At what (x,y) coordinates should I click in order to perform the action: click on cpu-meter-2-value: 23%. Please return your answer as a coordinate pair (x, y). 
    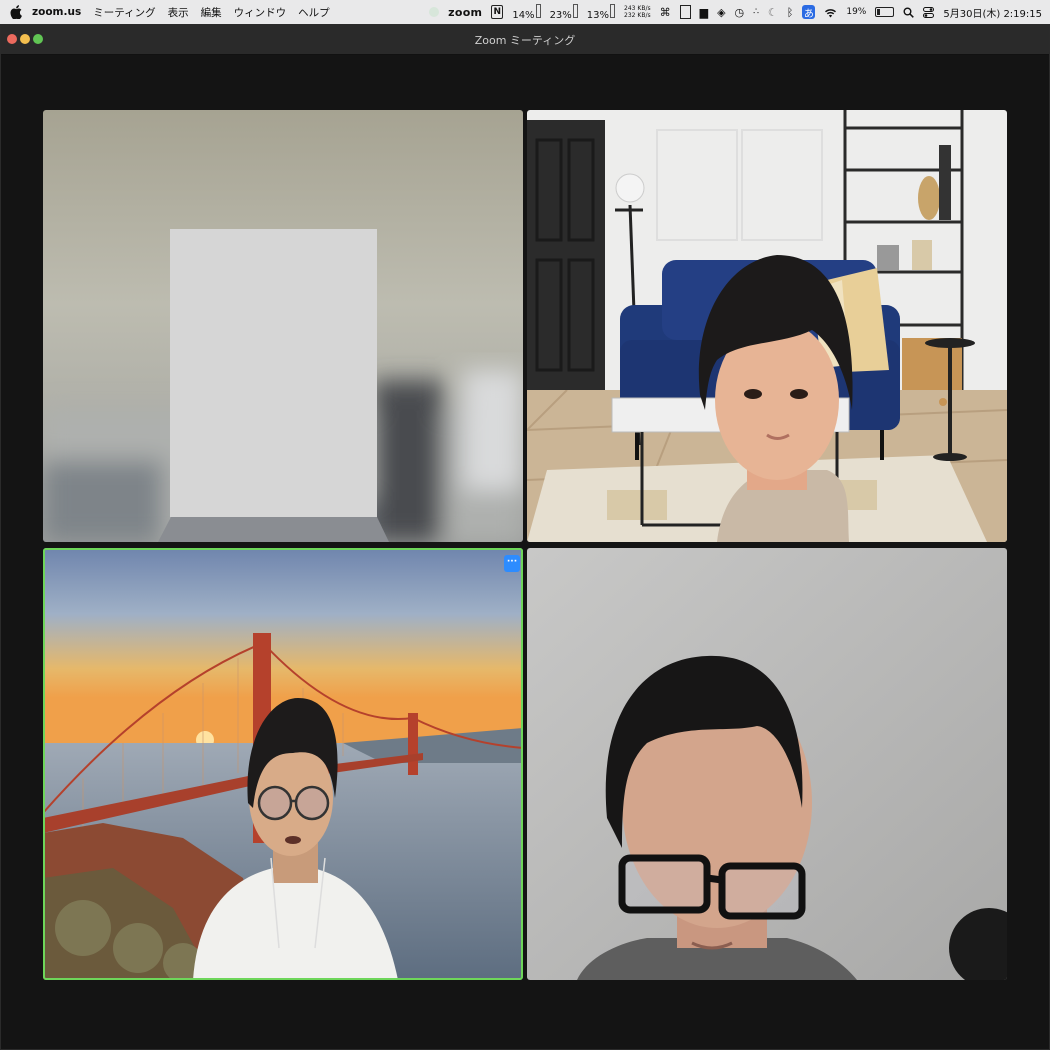
    Looking at the image, I should click on (560, 15).